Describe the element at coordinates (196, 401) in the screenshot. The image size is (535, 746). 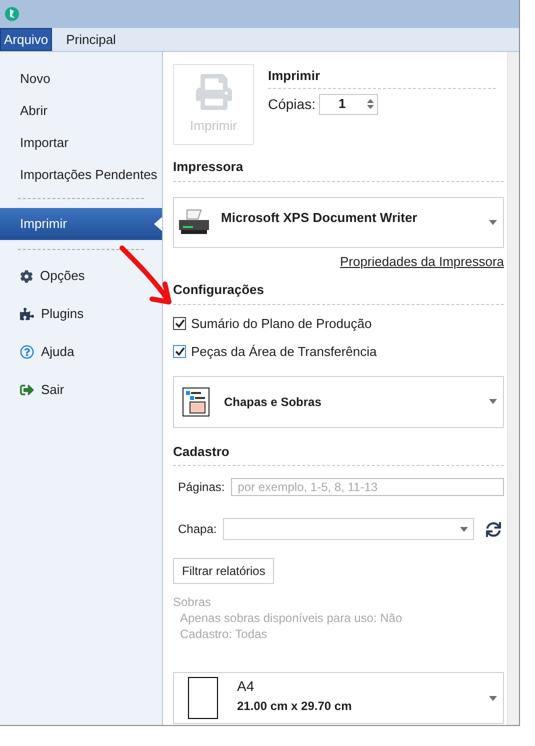
I see `report-icon` at that location.